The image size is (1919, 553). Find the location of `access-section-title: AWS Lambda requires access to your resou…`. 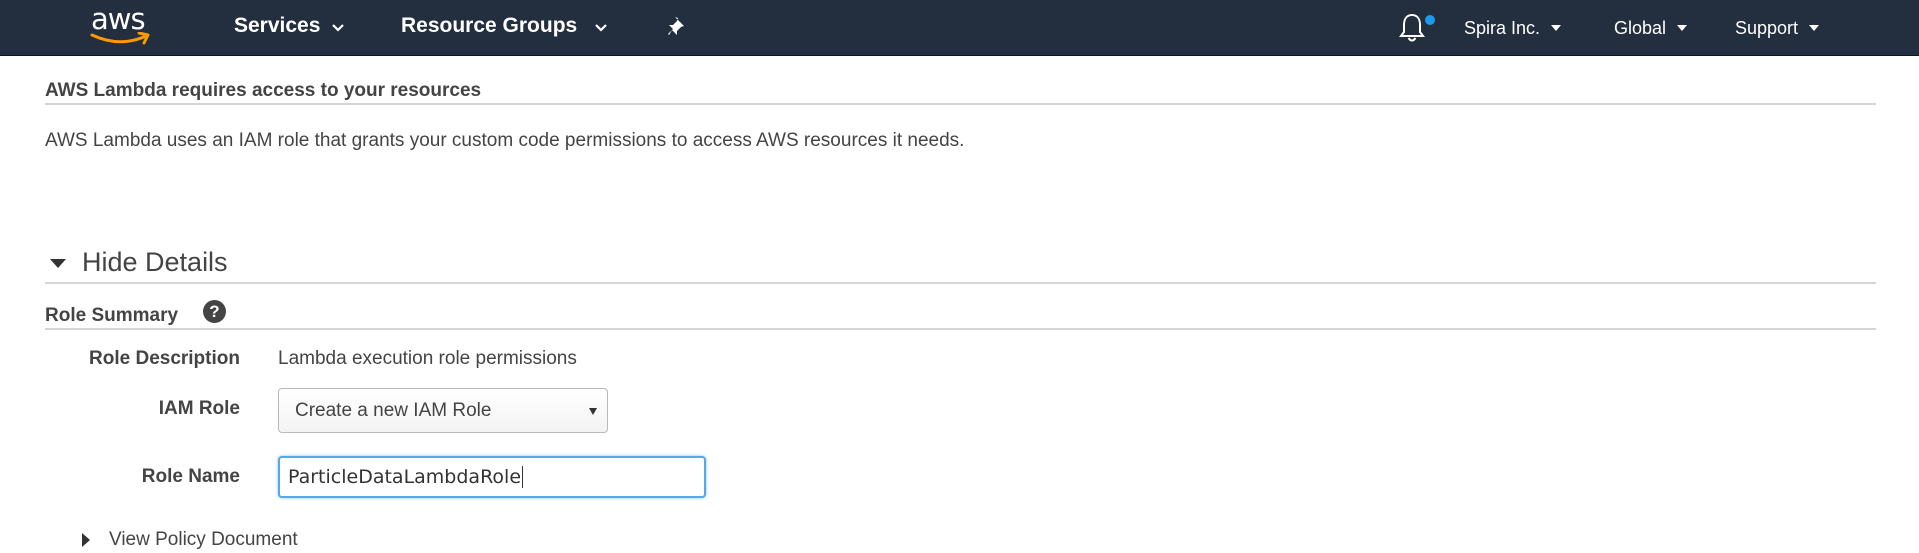

access-section-title: AWS Lambda requires access to your resou… is located at coordinates (263, 90).